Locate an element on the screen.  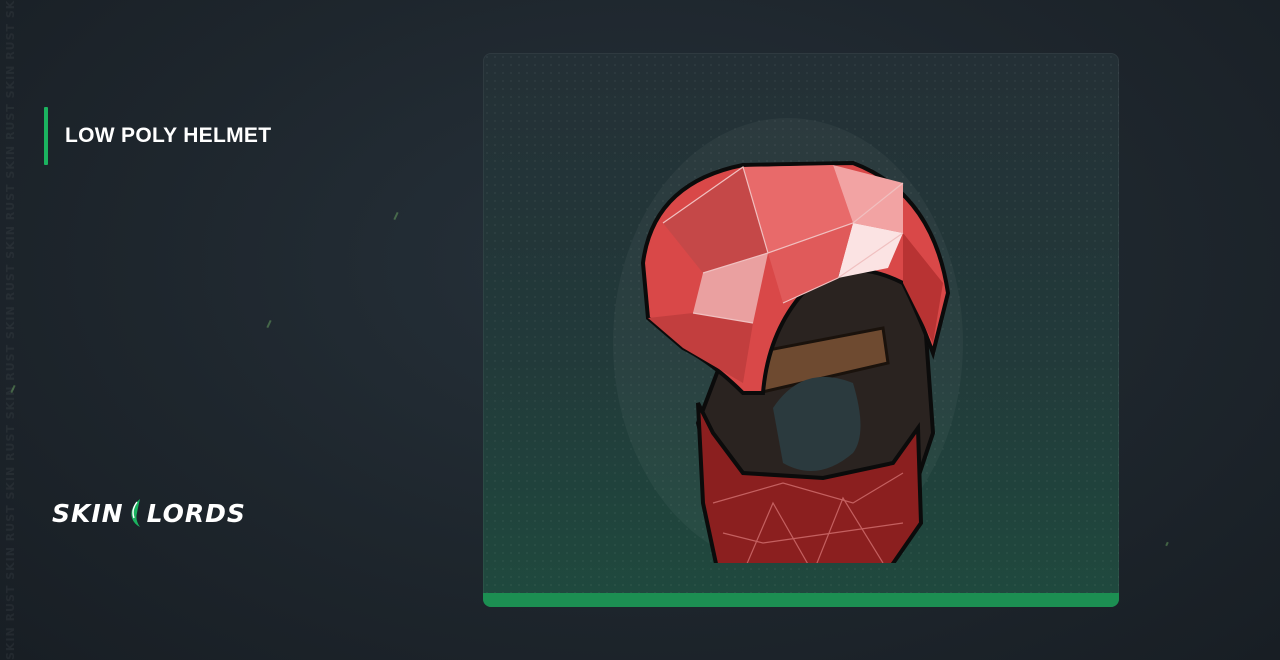
logo-text-left: SKIN is located at coordinates (88, 513).